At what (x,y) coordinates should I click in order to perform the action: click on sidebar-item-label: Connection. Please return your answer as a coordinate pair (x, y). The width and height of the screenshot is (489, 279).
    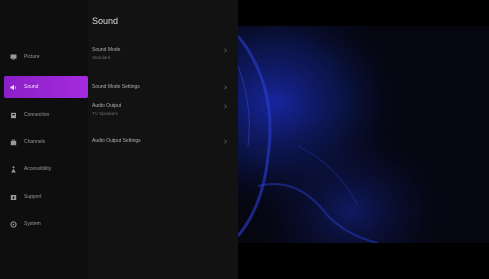
    Looking at the image, I should click on (37, 115).